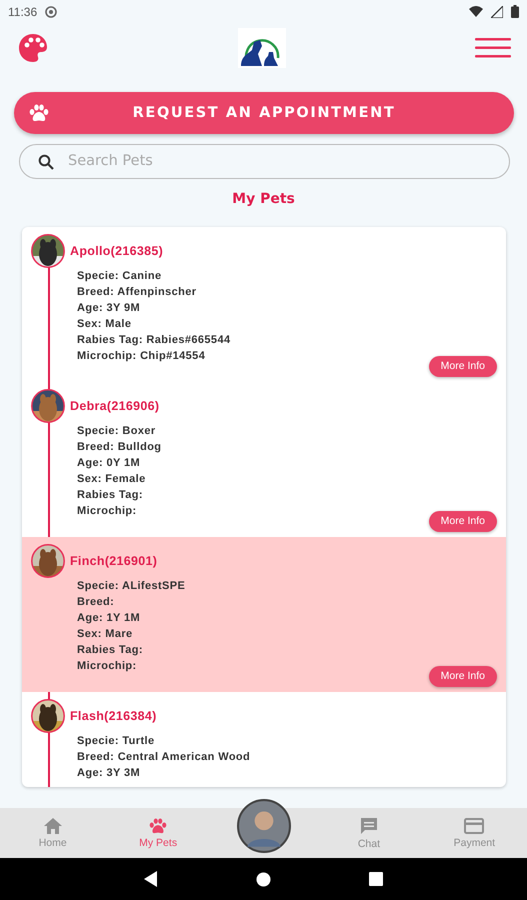 The height and width of the screenshot is (900, 527). What do you see at coordinates (493, 47) in the screenshot?
I see `menu-icon` at bounding box center [493, 47].